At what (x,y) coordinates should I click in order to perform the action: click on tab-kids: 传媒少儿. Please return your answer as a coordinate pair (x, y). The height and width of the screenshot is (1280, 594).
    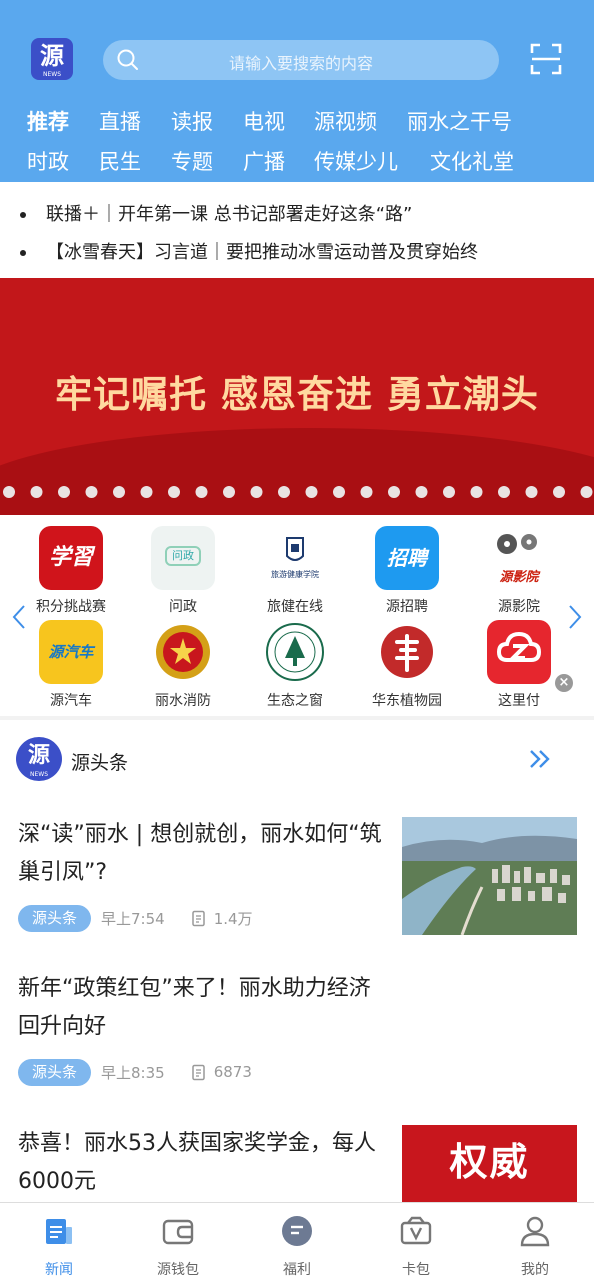
    Looking at the image, I should click on (372, 164).